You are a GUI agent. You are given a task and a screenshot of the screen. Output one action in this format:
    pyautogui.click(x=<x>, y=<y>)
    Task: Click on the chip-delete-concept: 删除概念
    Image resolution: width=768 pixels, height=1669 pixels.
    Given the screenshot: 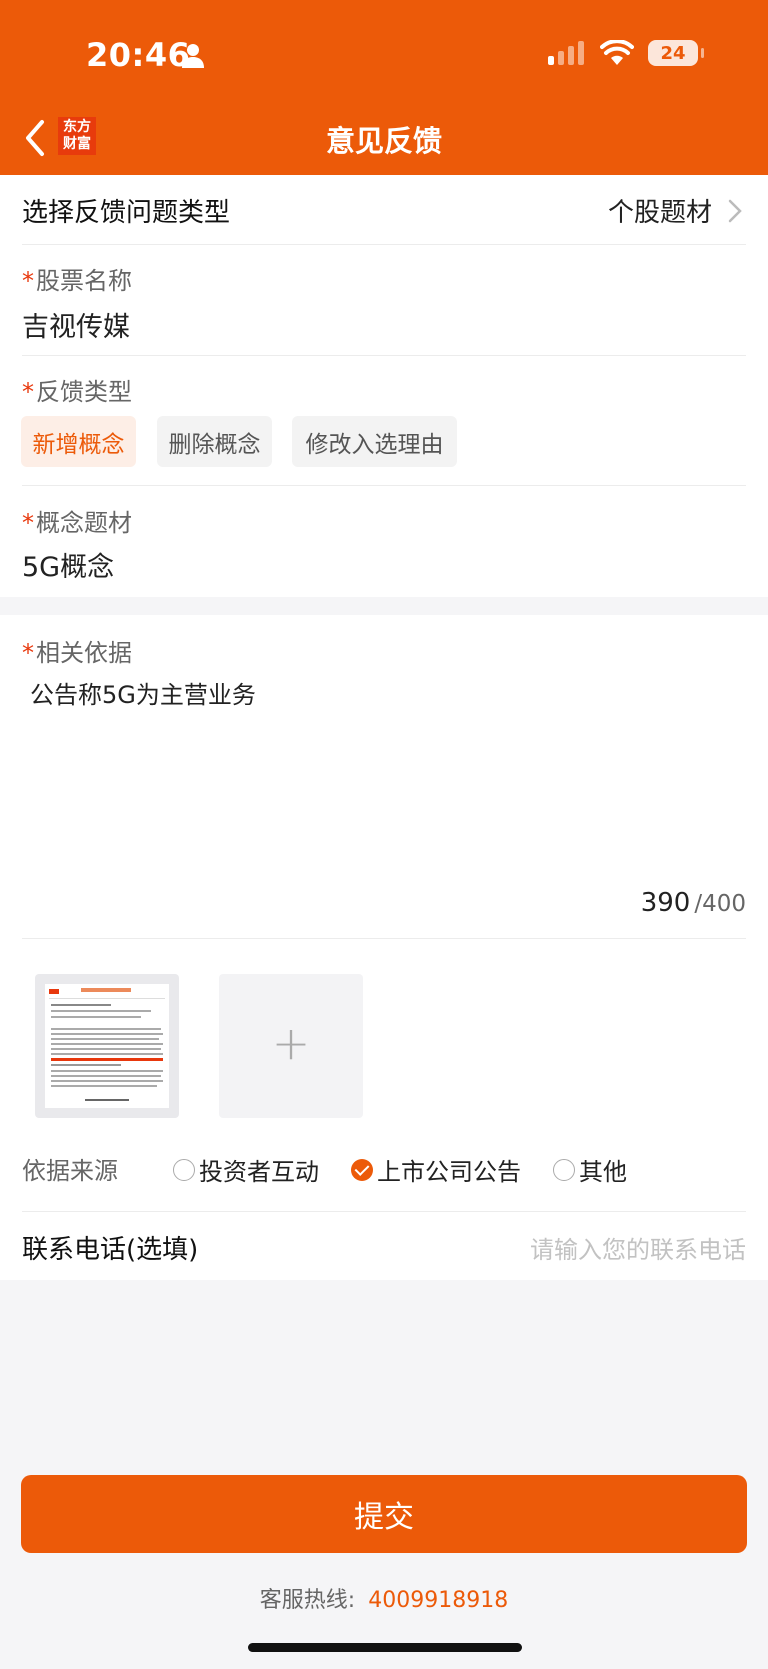 What is the action you would take?
    pyautogui.click(x=214, y=441)
    